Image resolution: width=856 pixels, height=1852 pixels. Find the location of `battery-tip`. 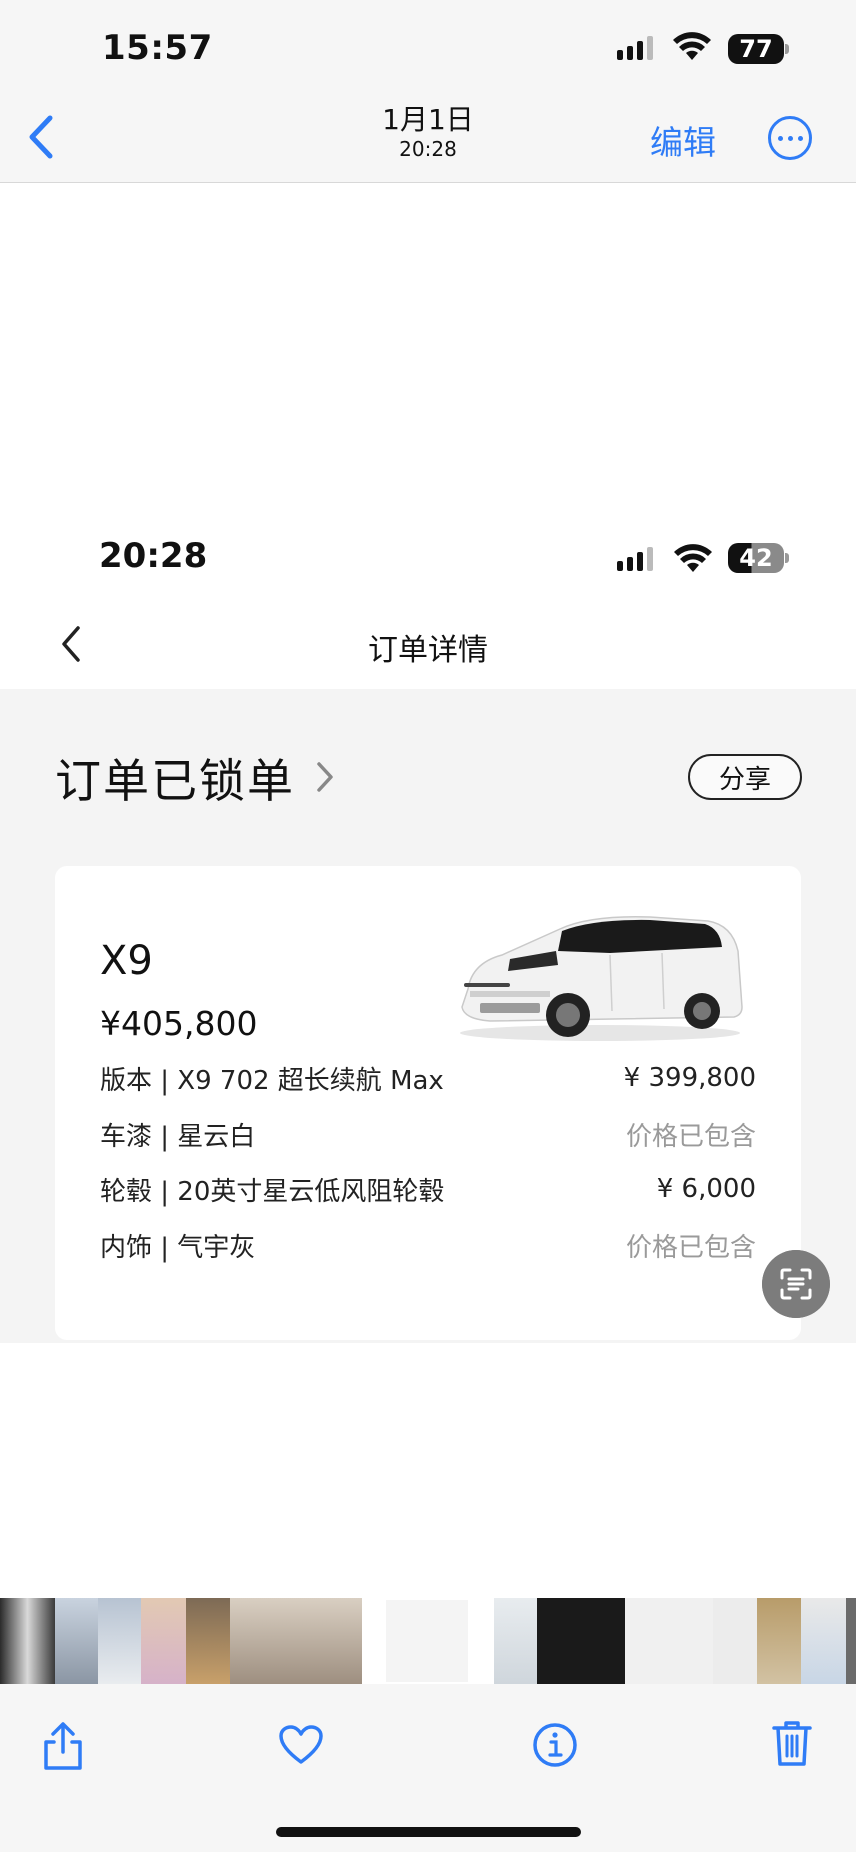

battery-tip is located at coordinates (787, 49).